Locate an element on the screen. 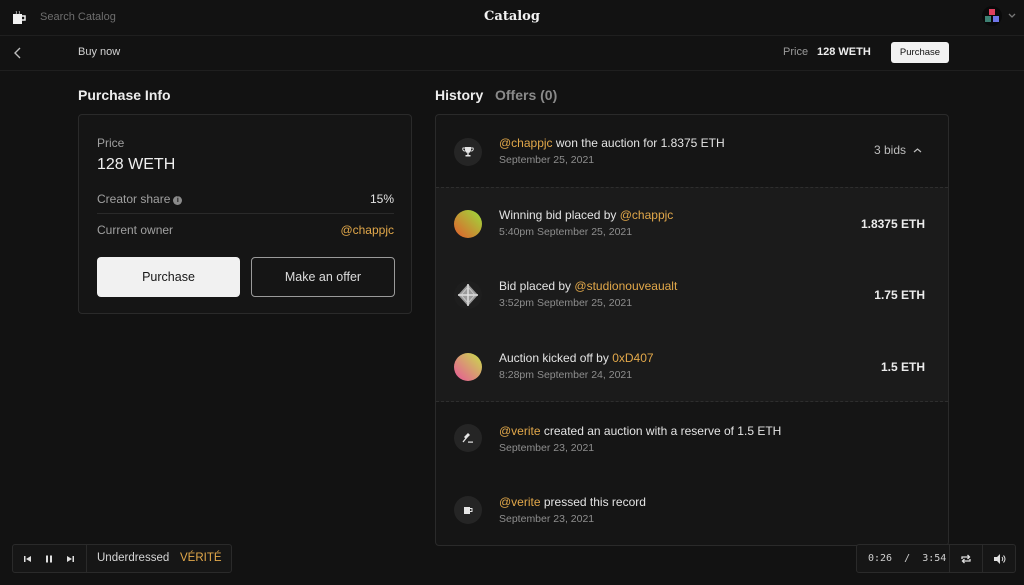 The height and width of the screenshot is (585, 1024). bid-time: 8:28pm September 24, 2021 is located at coordinates (566, 375).